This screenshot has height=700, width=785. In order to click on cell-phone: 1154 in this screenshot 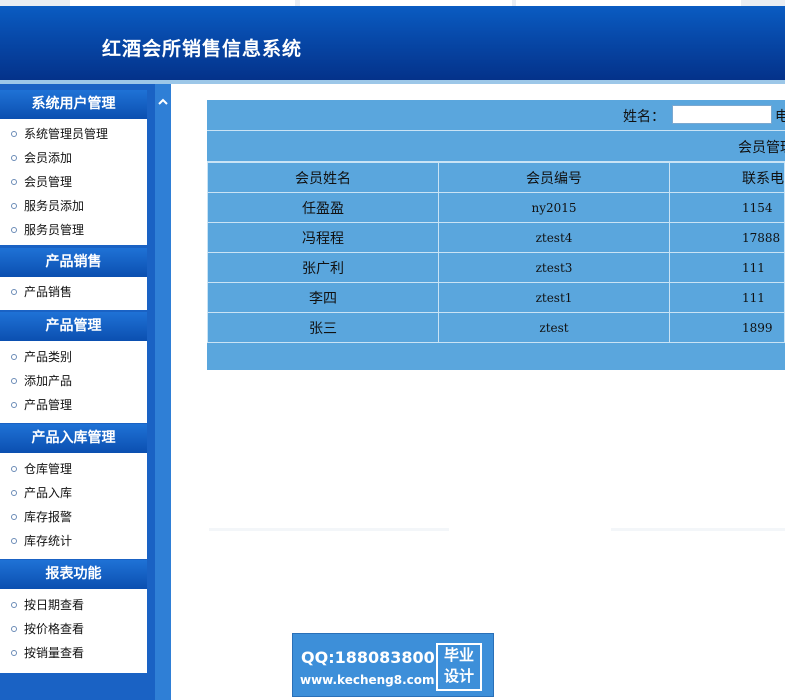, I will do `click(727, 207)`.